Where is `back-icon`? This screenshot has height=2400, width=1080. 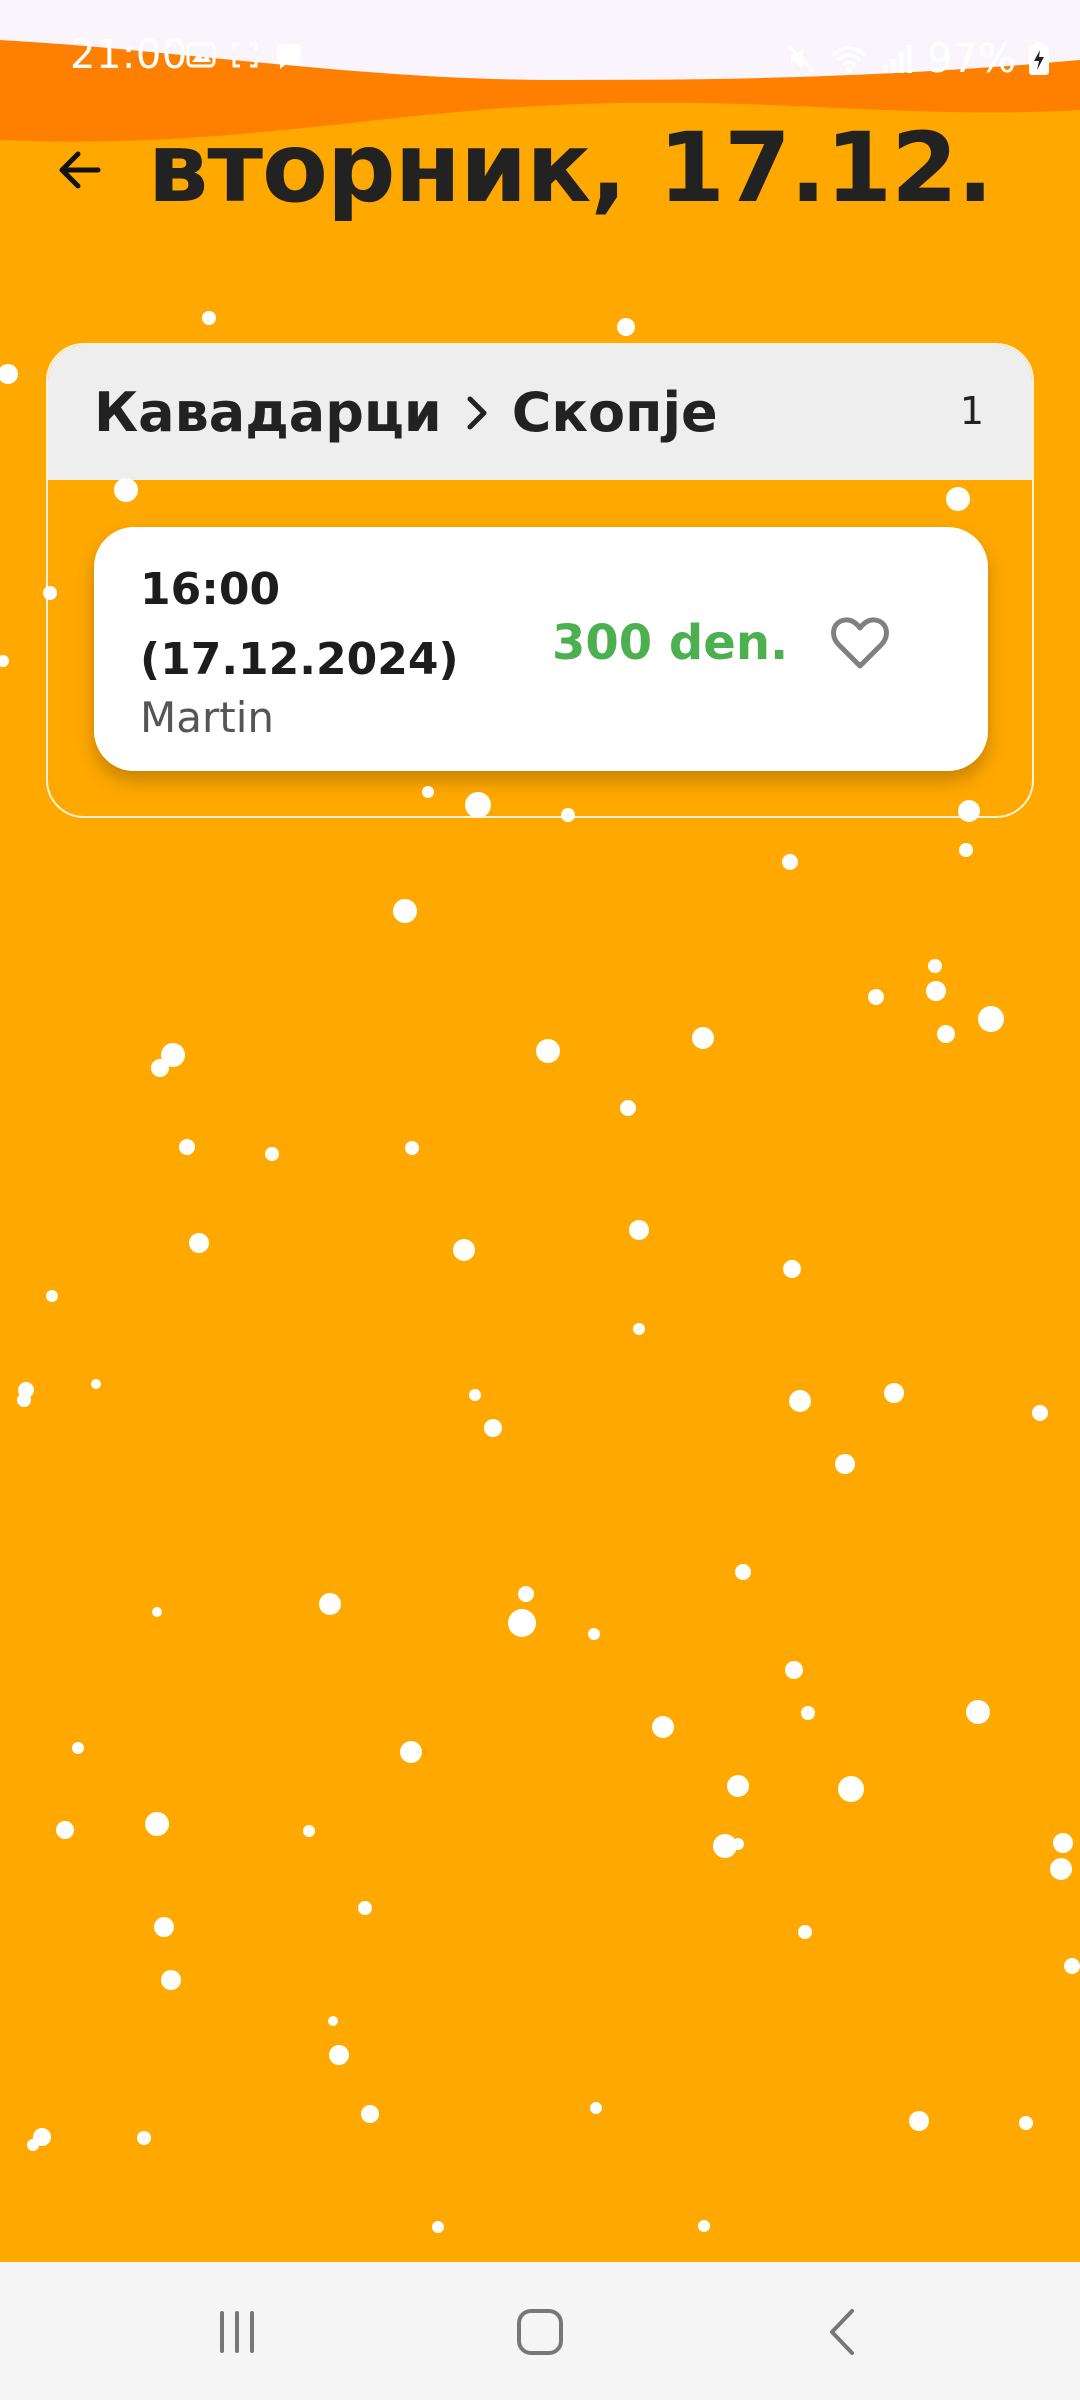
back-icon is located at coordinates (843, 2332).